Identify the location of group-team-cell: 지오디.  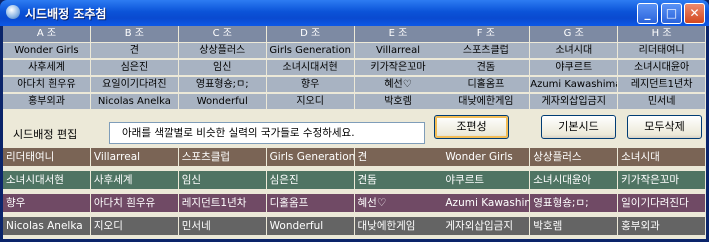
(310, 101).